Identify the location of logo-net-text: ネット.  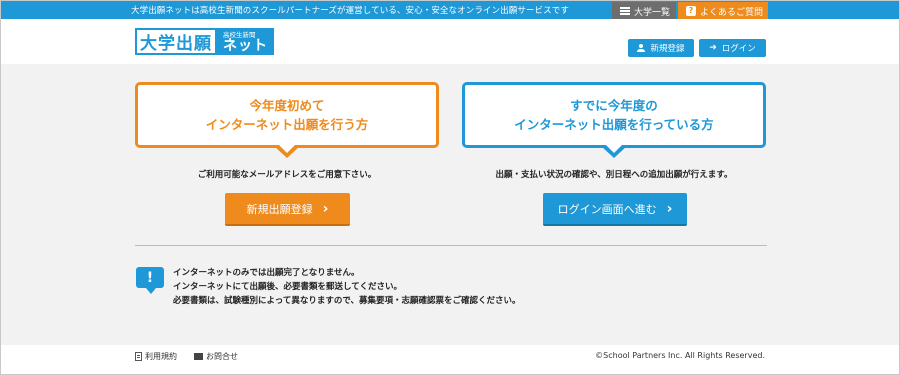
(245, 45).